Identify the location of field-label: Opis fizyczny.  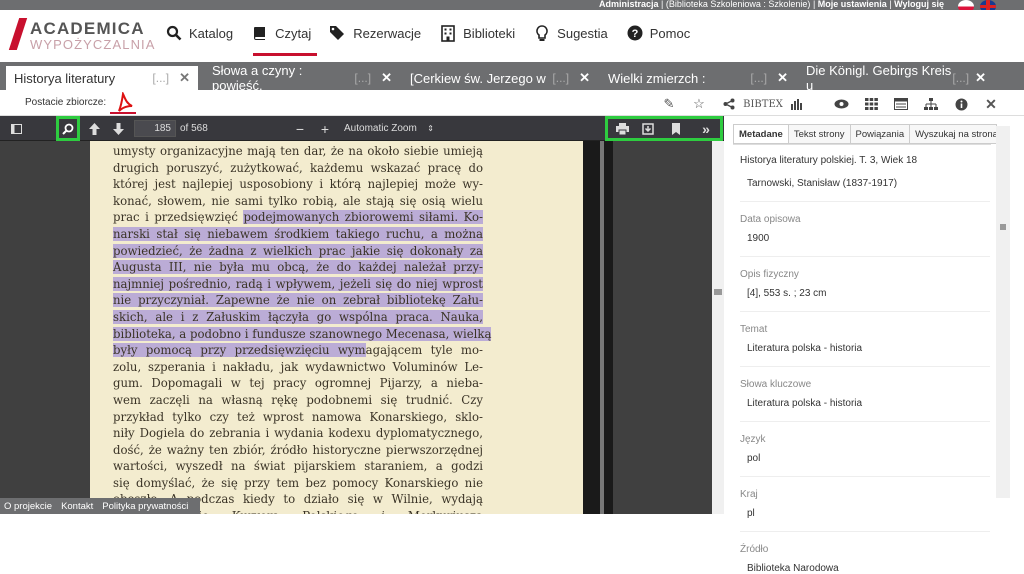
(769, 274).